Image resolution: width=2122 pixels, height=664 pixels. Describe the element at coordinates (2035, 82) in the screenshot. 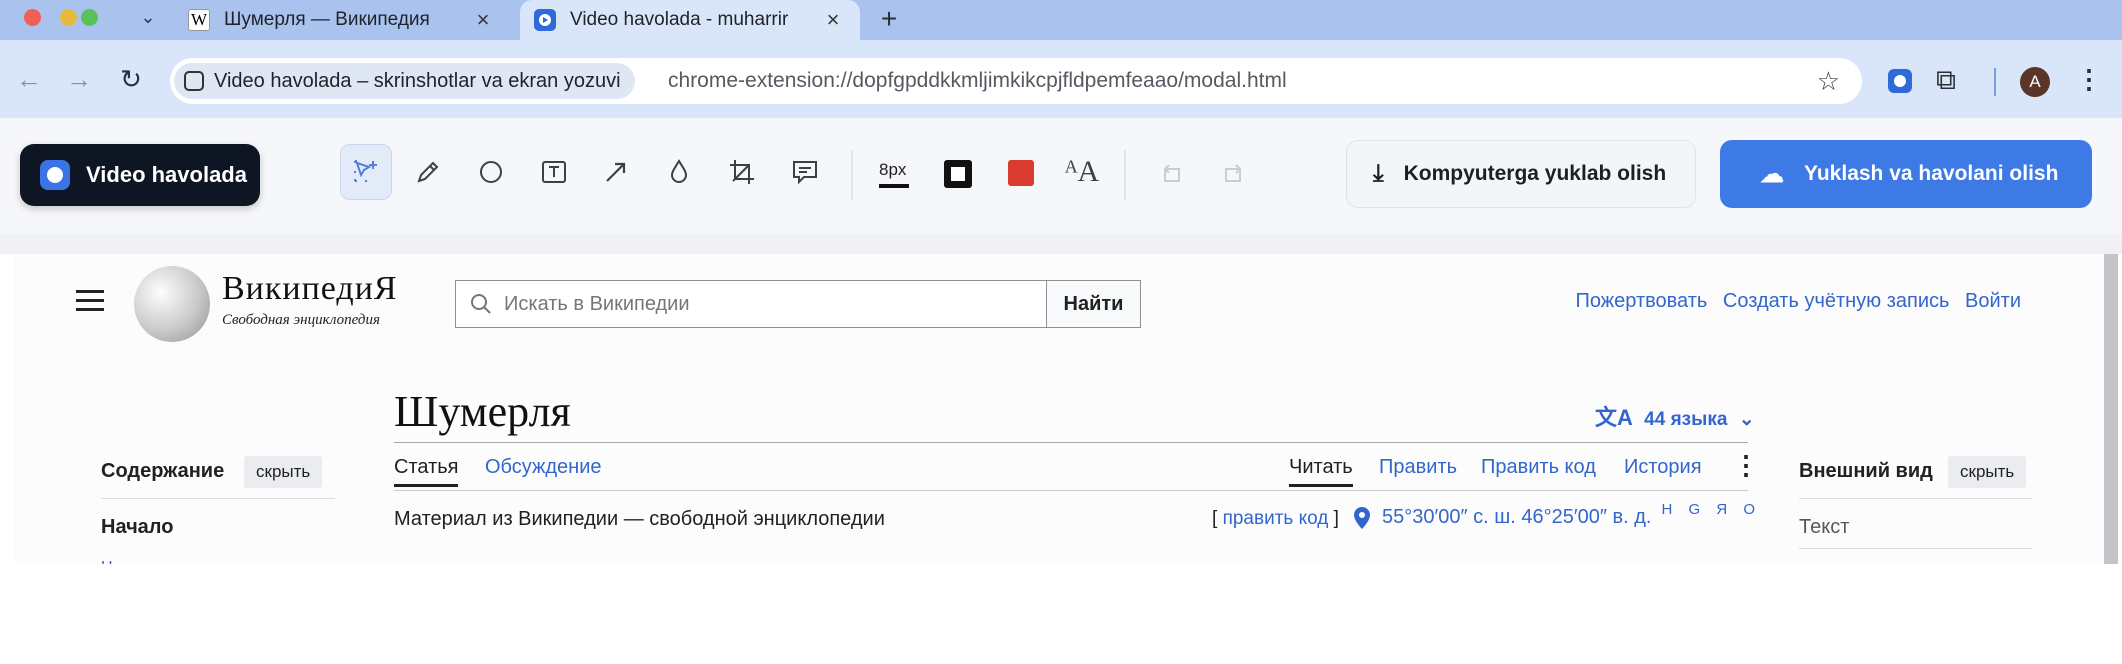

I see `profile-avatar: A` at that location.